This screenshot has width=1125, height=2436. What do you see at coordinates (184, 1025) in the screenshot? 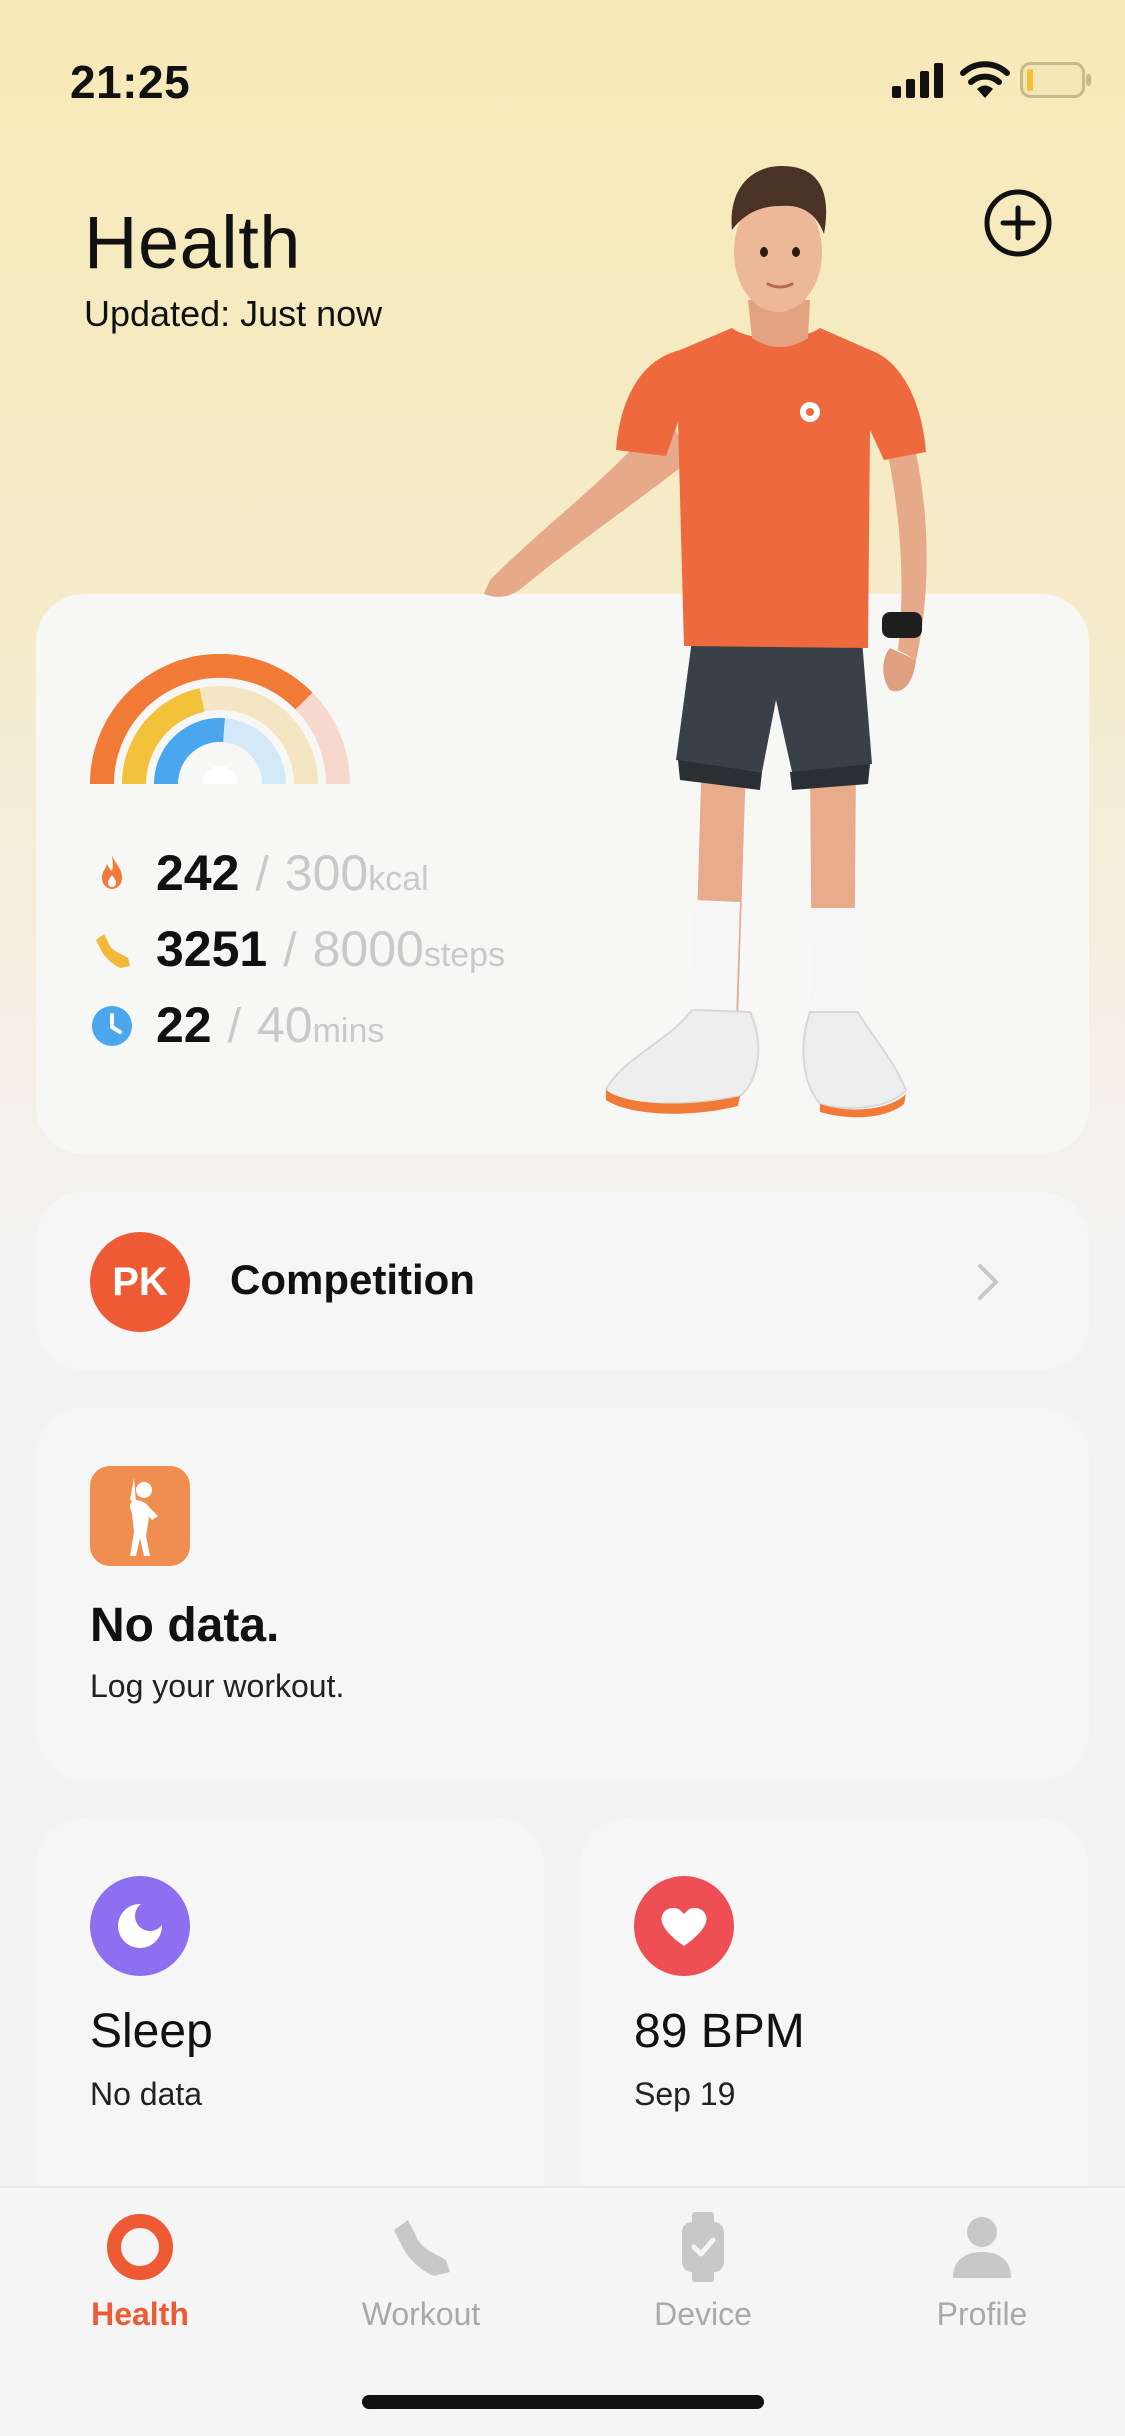
I see `minutes-value: 22` at bounding box center [184, 1025].